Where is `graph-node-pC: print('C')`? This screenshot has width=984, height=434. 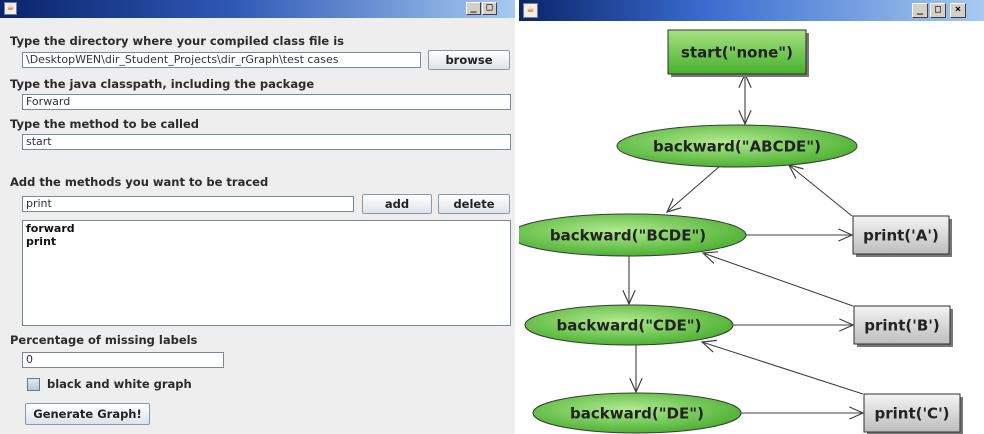 graph-node-pC: print('C') is located at coordinates (913, 413).